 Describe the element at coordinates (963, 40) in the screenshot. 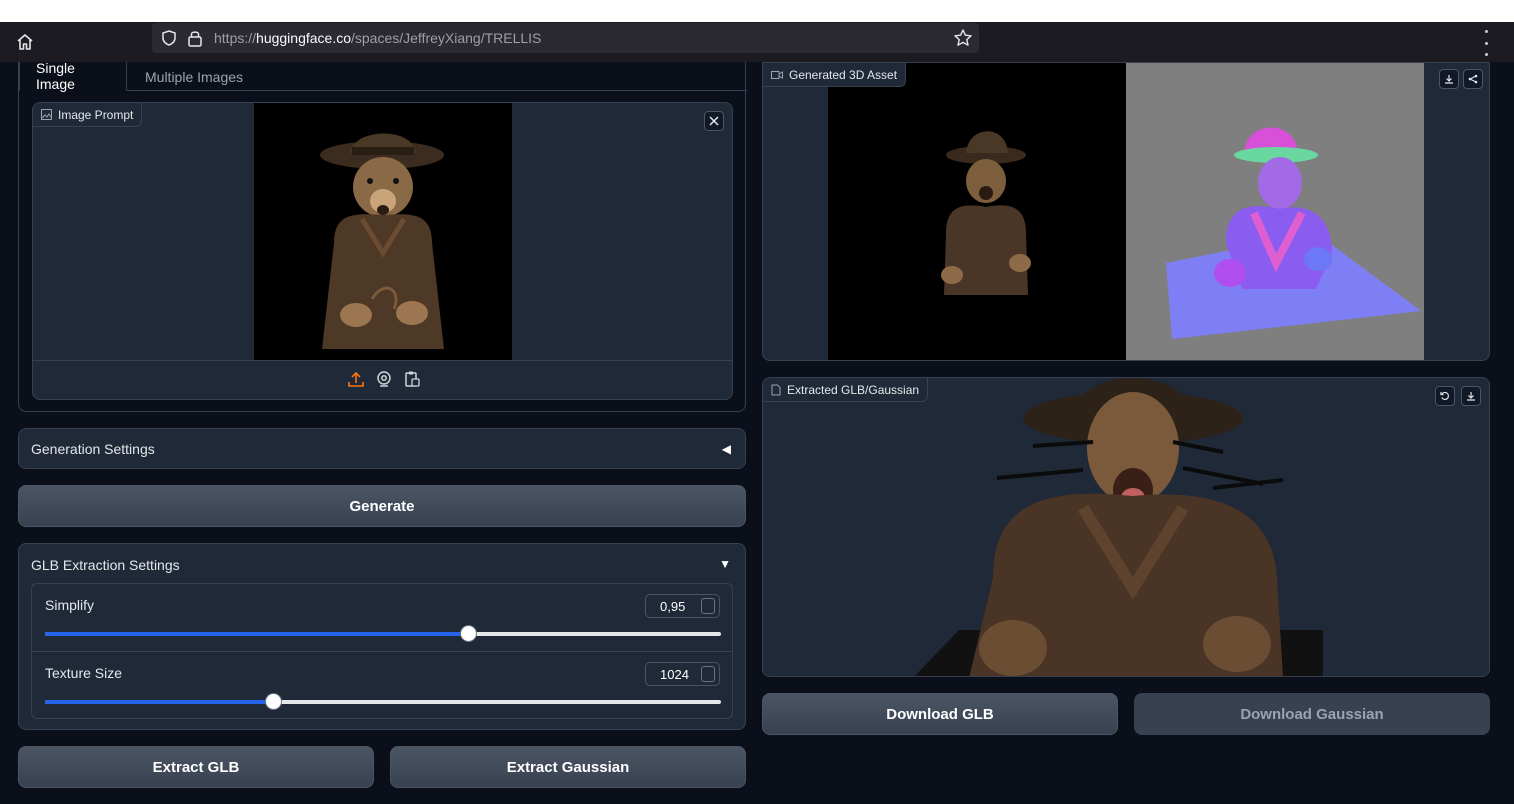

I see `bookmark-star-icon` at that location.